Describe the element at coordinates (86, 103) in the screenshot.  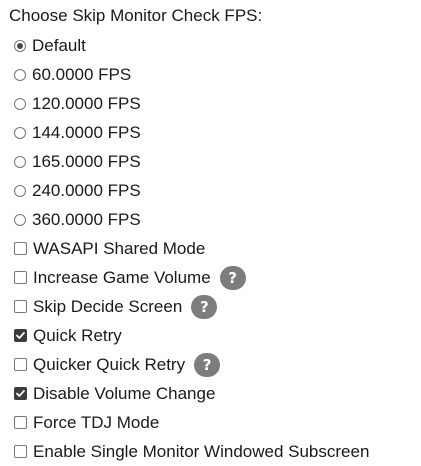
I see `fps-option-label: 120.0000 FPS` at that location.